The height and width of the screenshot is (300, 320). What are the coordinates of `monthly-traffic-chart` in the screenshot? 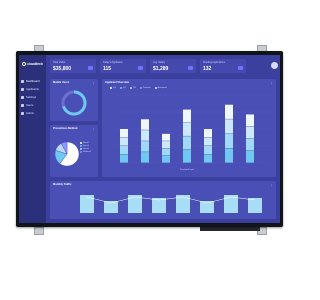 It's located at (171, 204).